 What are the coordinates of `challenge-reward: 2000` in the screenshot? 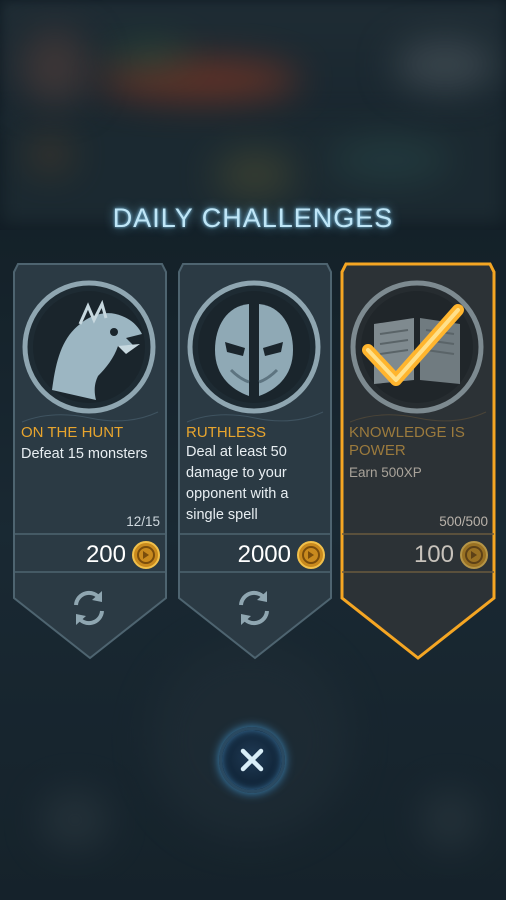 It's located at (281, 555).